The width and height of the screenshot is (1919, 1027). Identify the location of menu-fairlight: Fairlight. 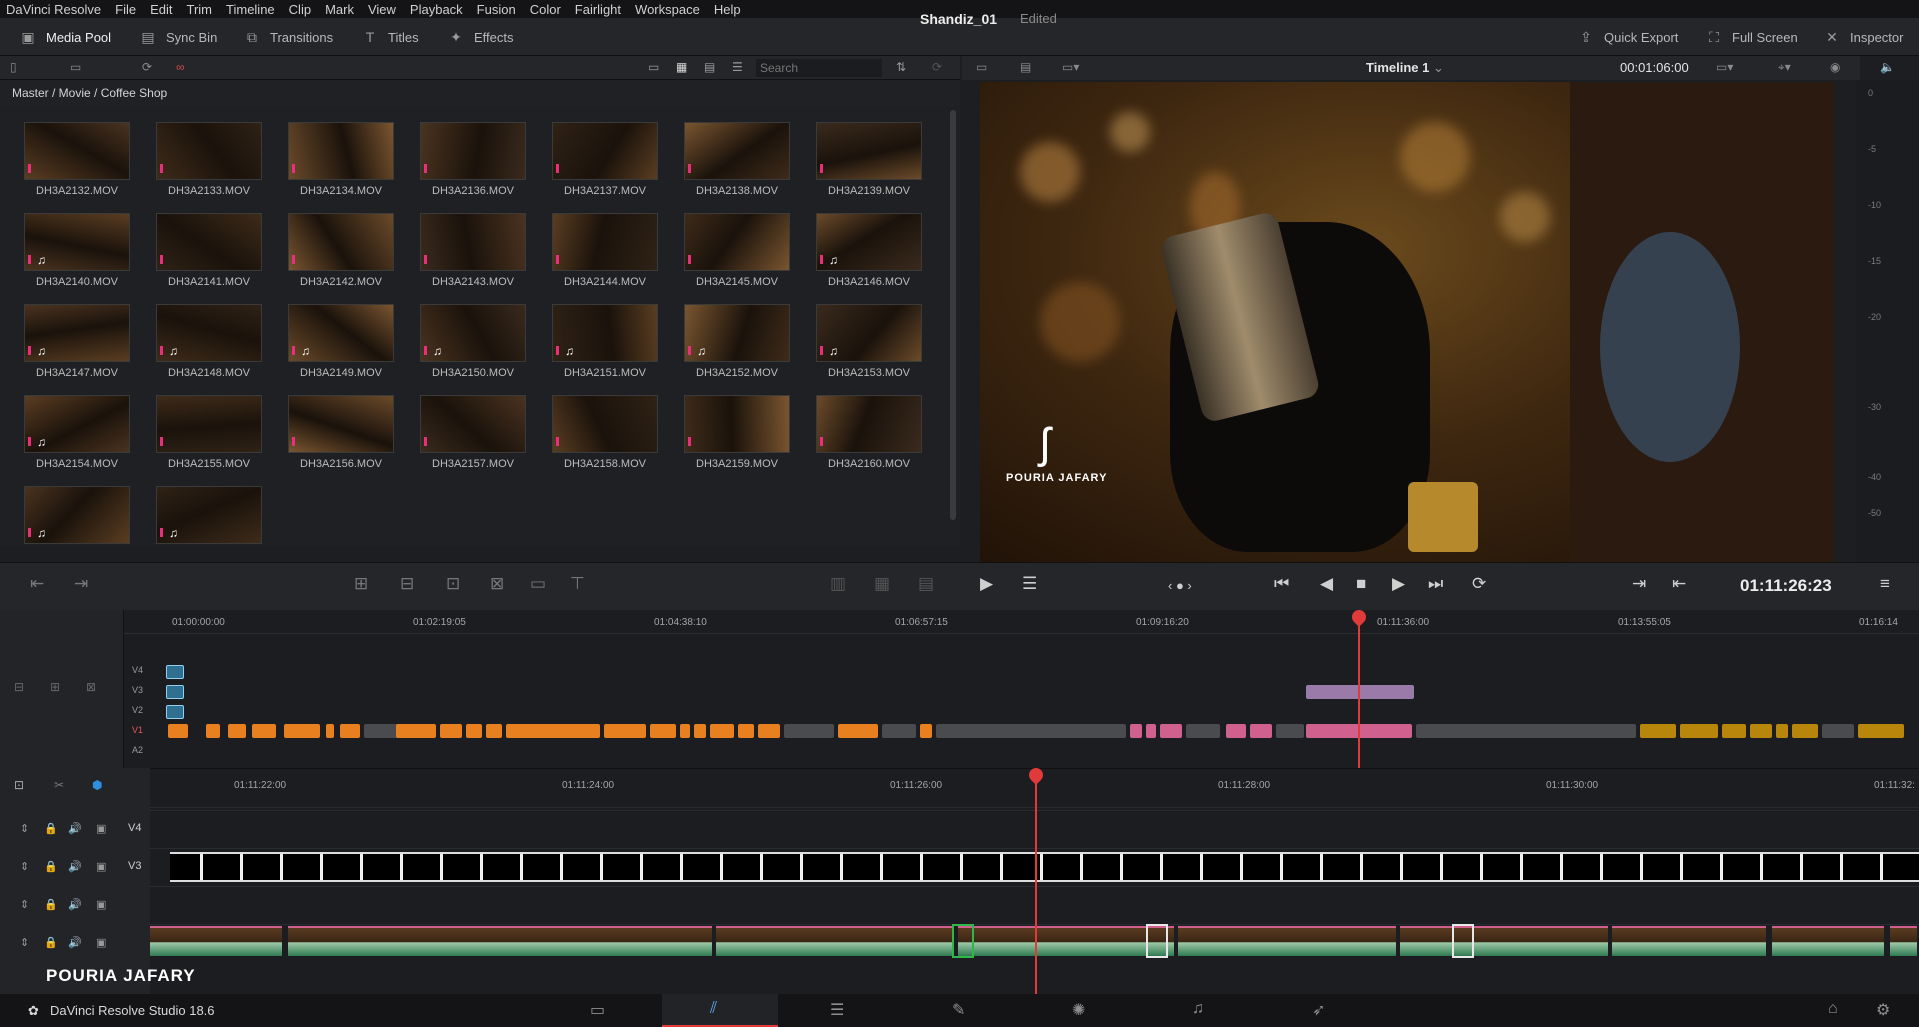
(598, 9).